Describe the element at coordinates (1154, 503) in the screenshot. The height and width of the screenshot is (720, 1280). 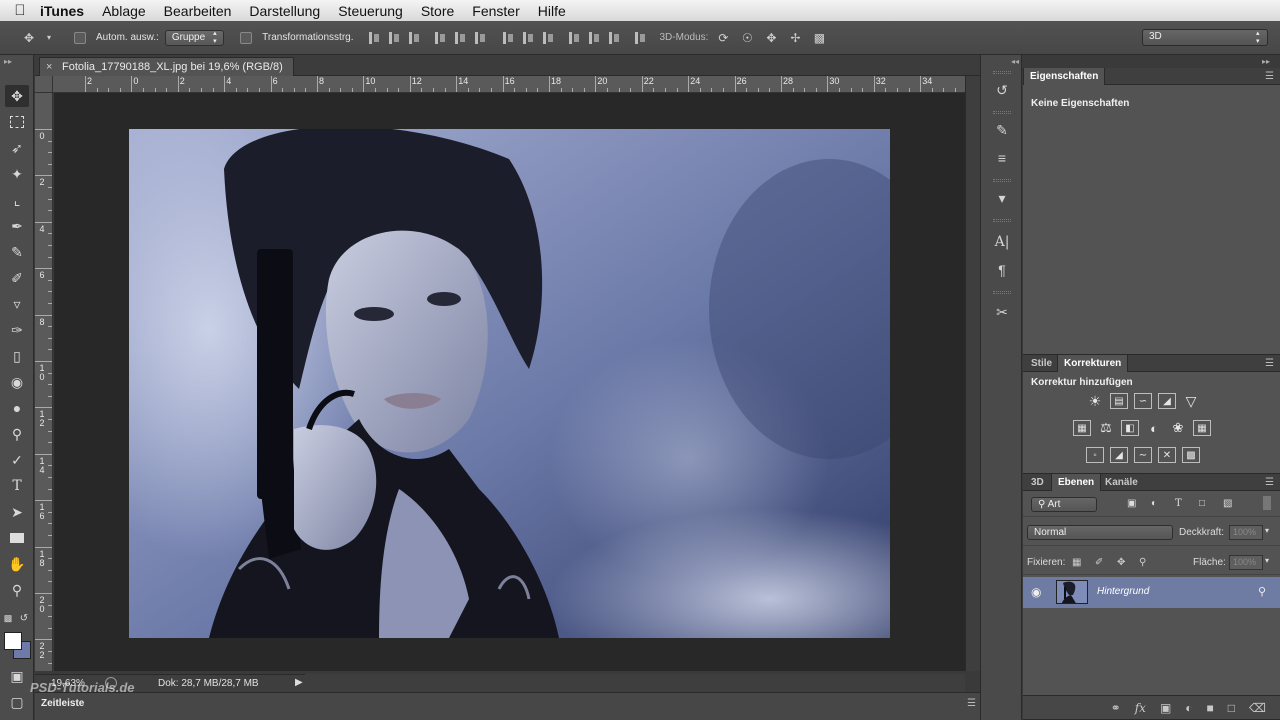
I see `filter-adjustment-icon: ◐` at that location.